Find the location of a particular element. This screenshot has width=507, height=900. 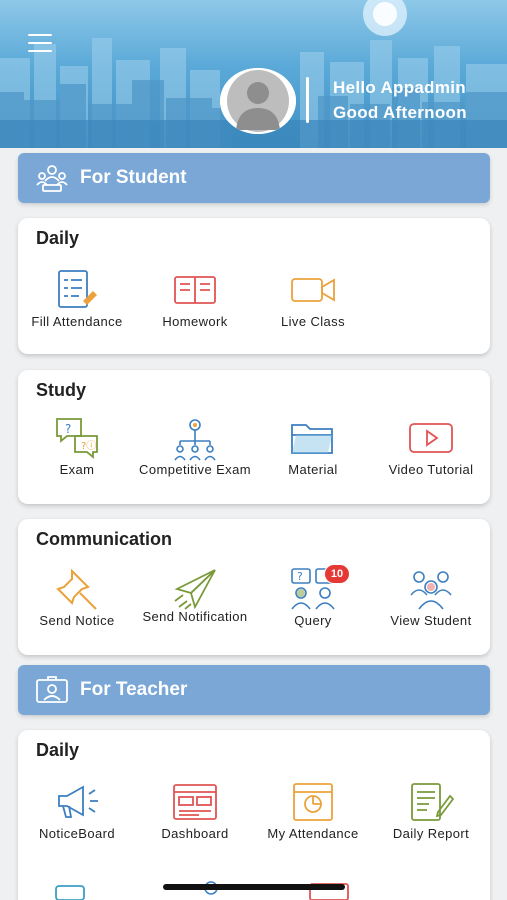

student-section-header: For Student is located at coordinates (254, 178).